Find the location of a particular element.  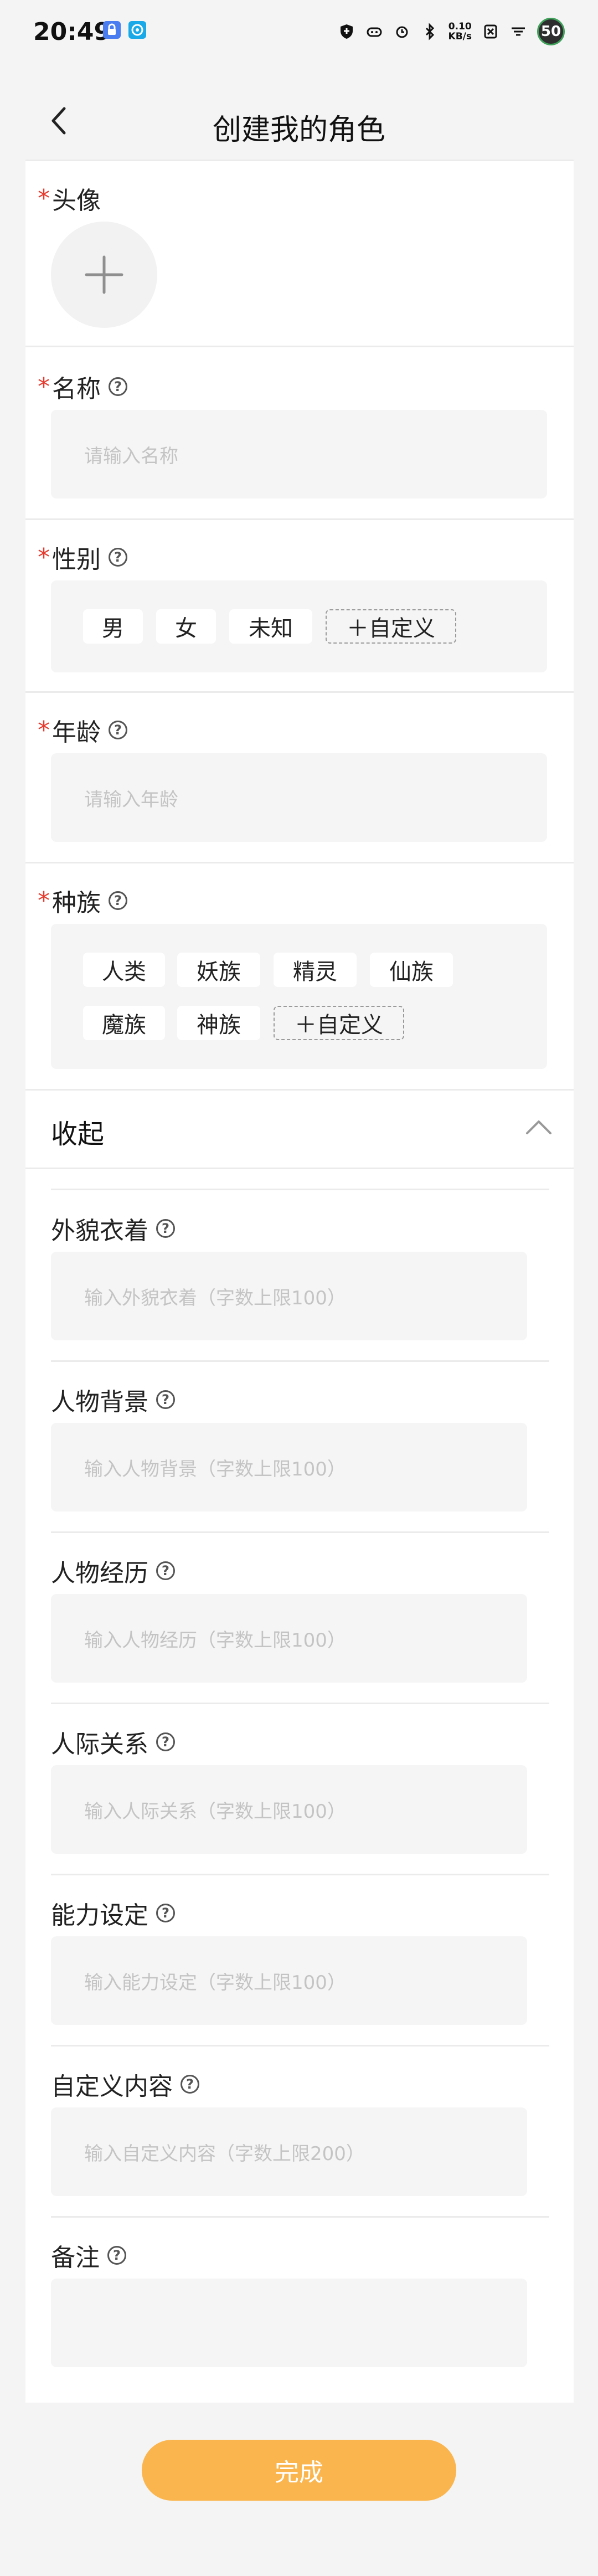

race-options-panel: 人类 妖族 精灵 仙族 魔族 神族 ＋自定义 is located at coordinates (299, 996).